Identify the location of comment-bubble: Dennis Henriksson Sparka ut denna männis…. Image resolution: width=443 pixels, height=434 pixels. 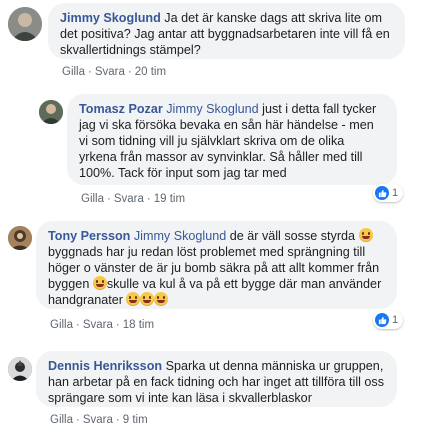
(216, 379).